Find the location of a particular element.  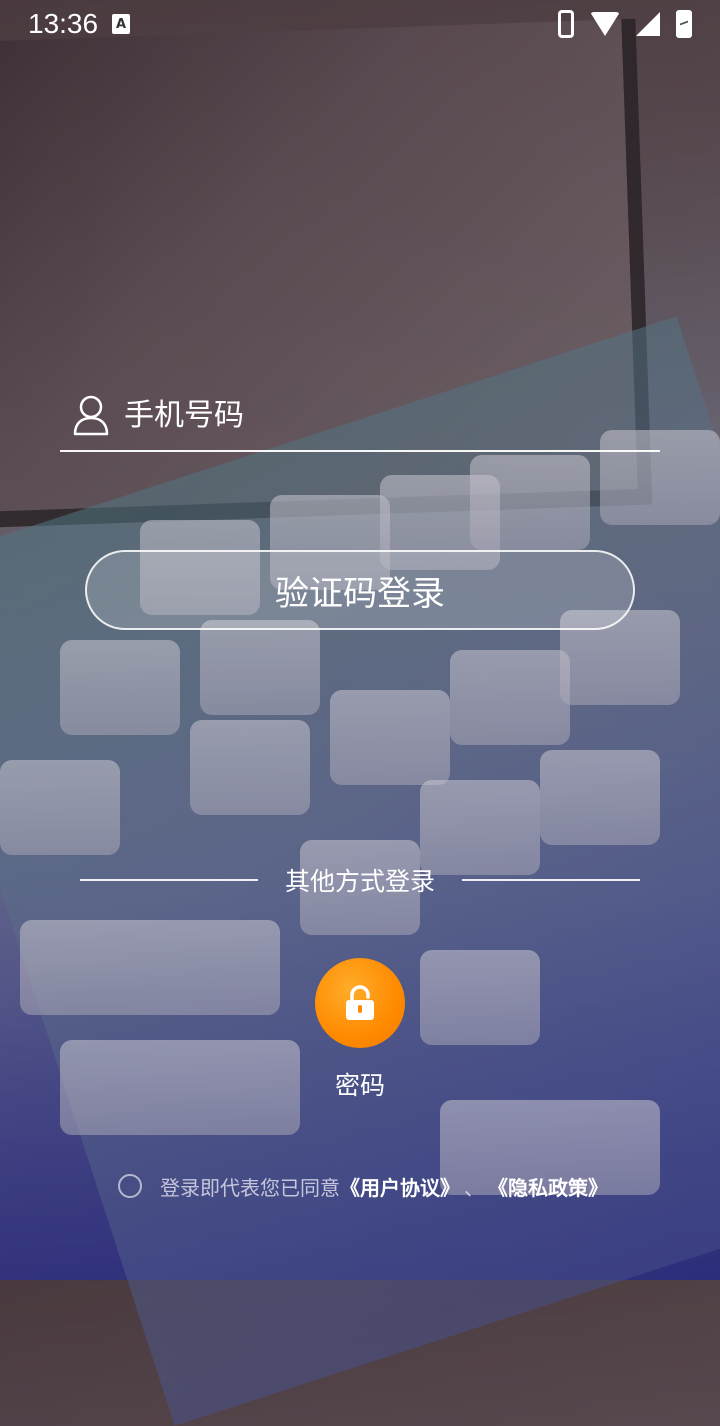

password-login-label: 密码 is located at coordinates (359, 1085).